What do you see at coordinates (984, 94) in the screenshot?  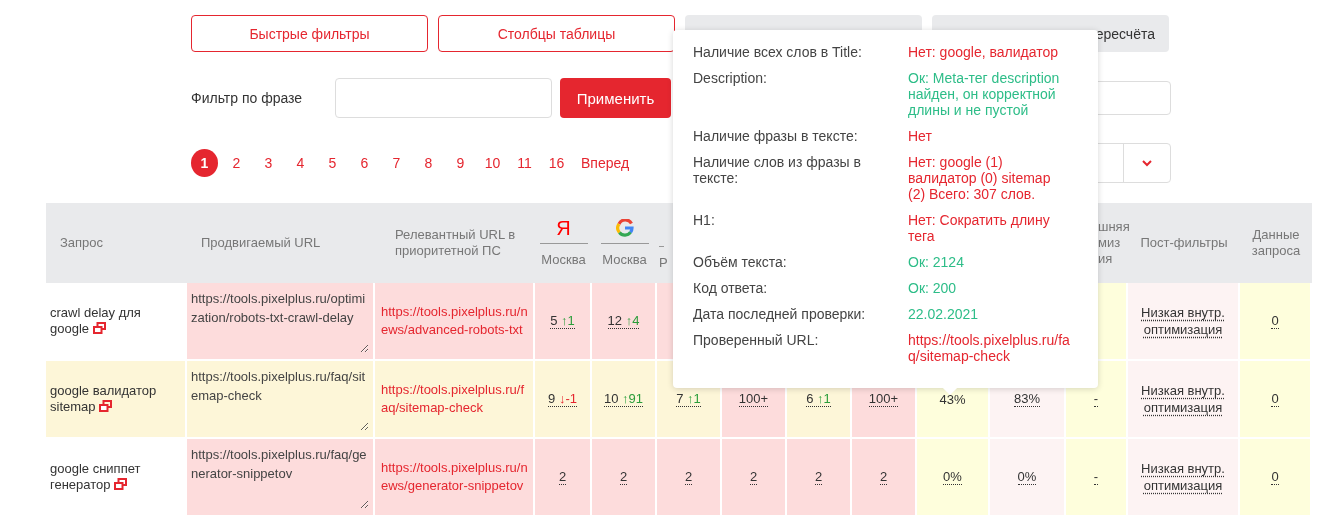 I see `check-value: Ок: Meta-тег description найден, он корректной длины и не пустой` at bounding box center [984, 94].